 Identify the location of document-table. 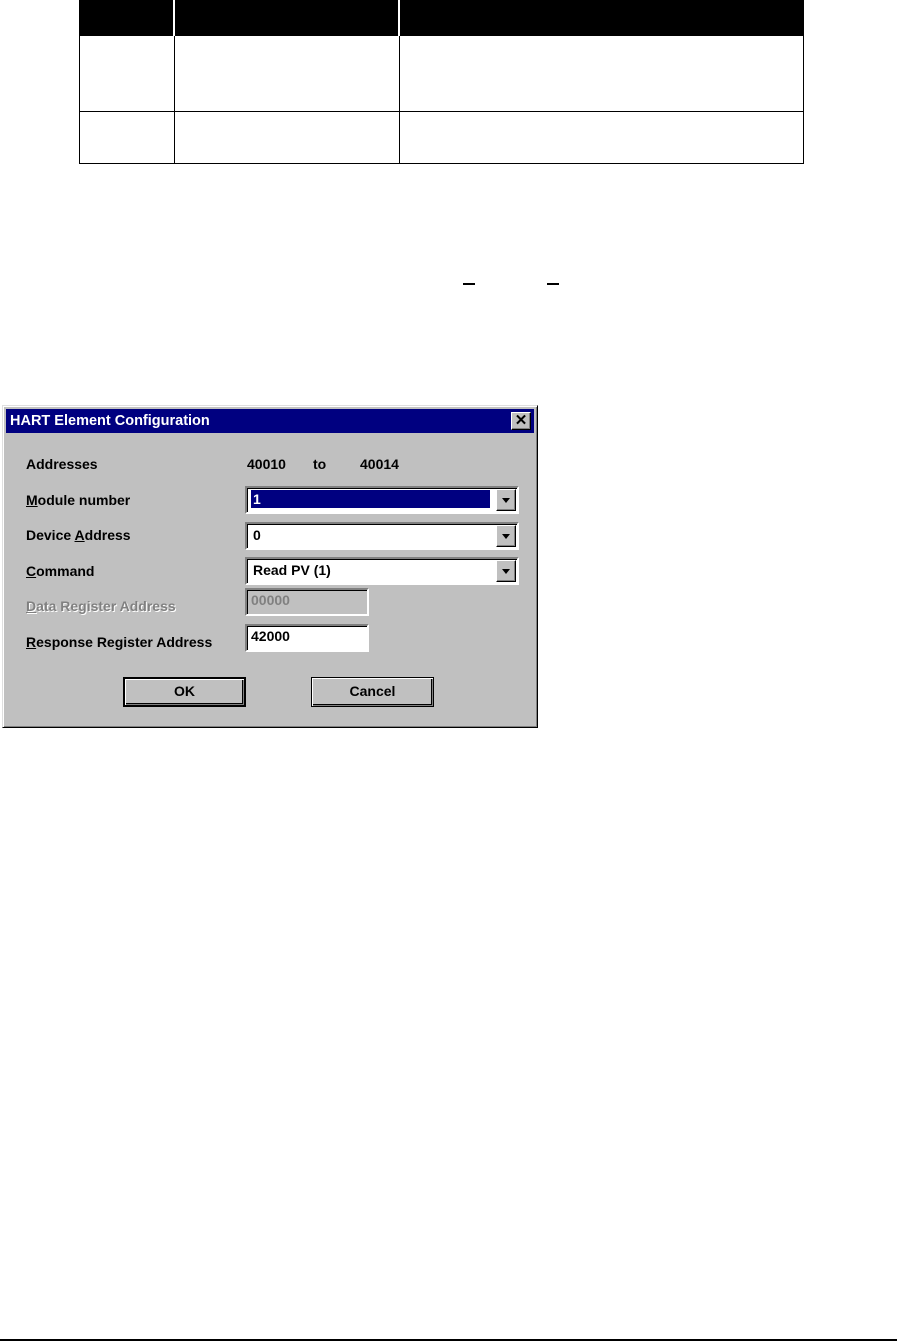
(441, 82).